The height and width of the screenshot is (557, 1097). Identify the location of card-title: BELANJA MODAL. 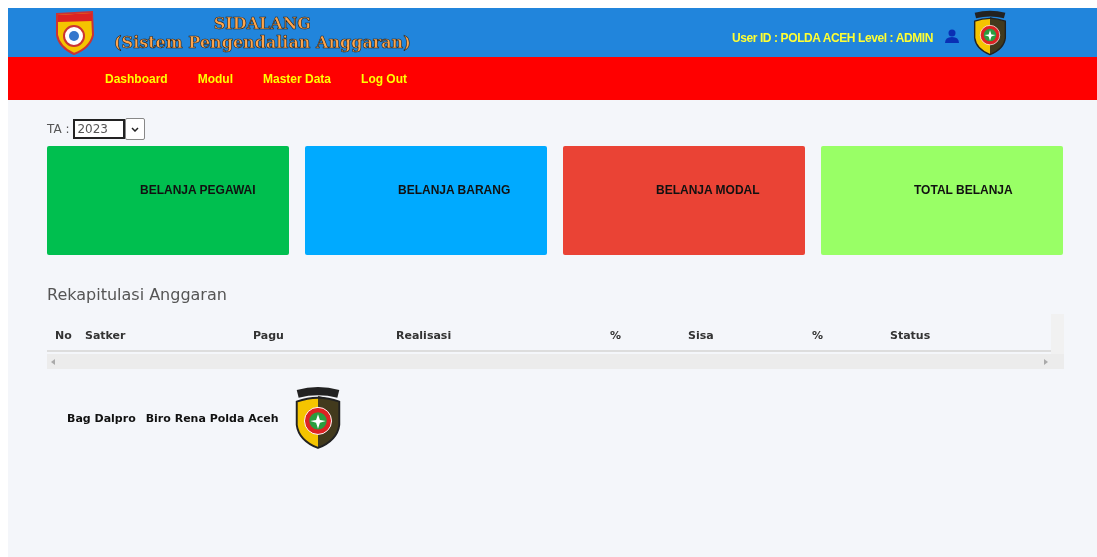
(708, 190).